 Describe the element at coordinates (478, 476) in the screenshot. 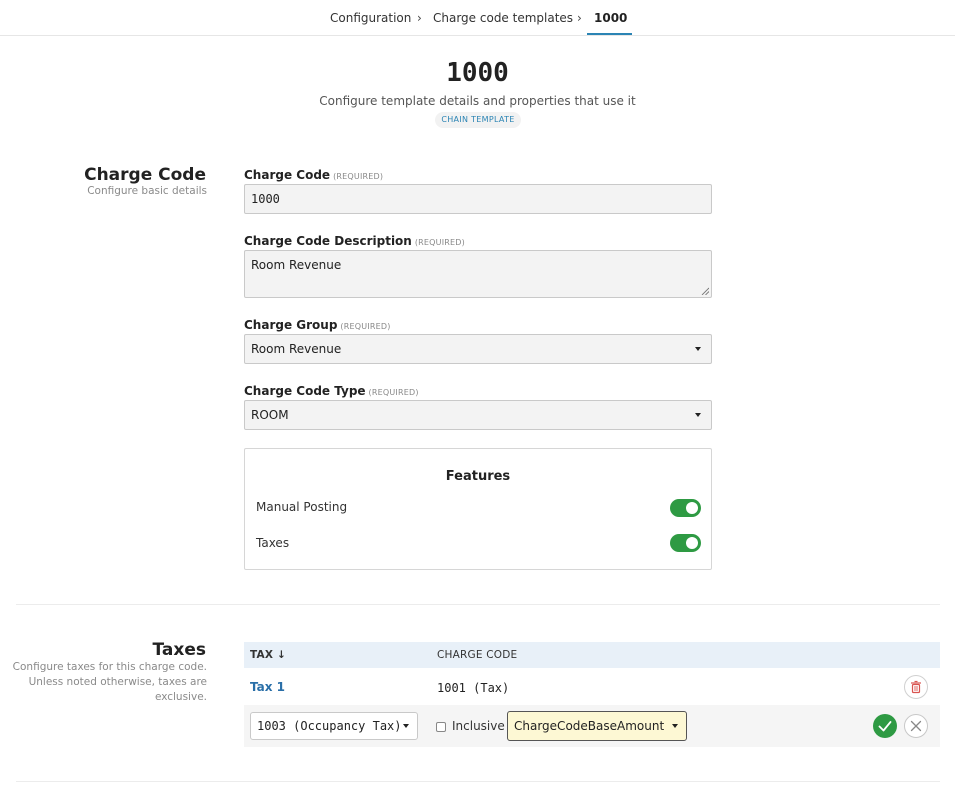

I see `features-title: Features` at that location.